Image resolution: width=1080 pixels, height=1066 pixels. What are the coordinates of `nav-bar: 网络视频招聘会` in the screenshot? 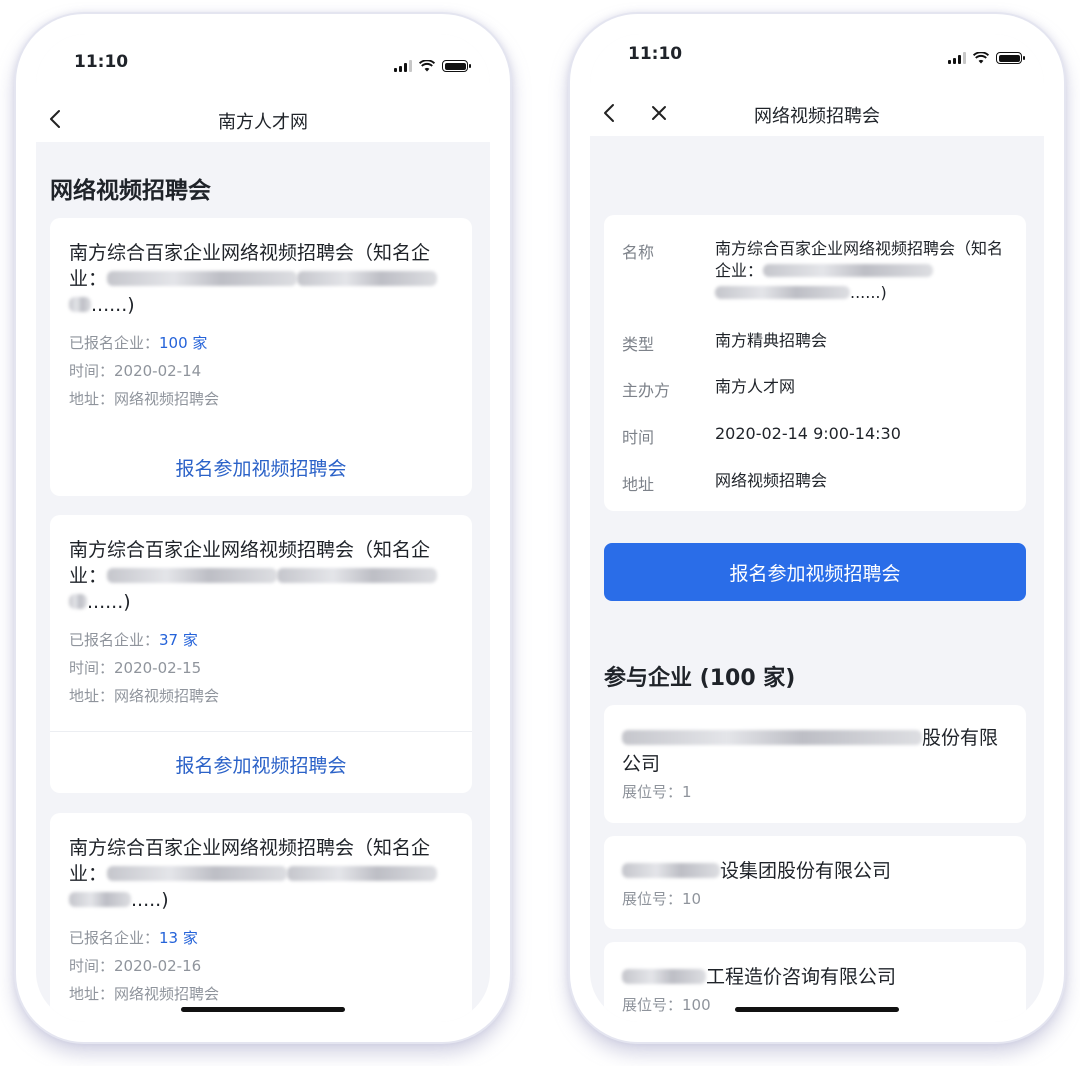 It's located at (817, 113).